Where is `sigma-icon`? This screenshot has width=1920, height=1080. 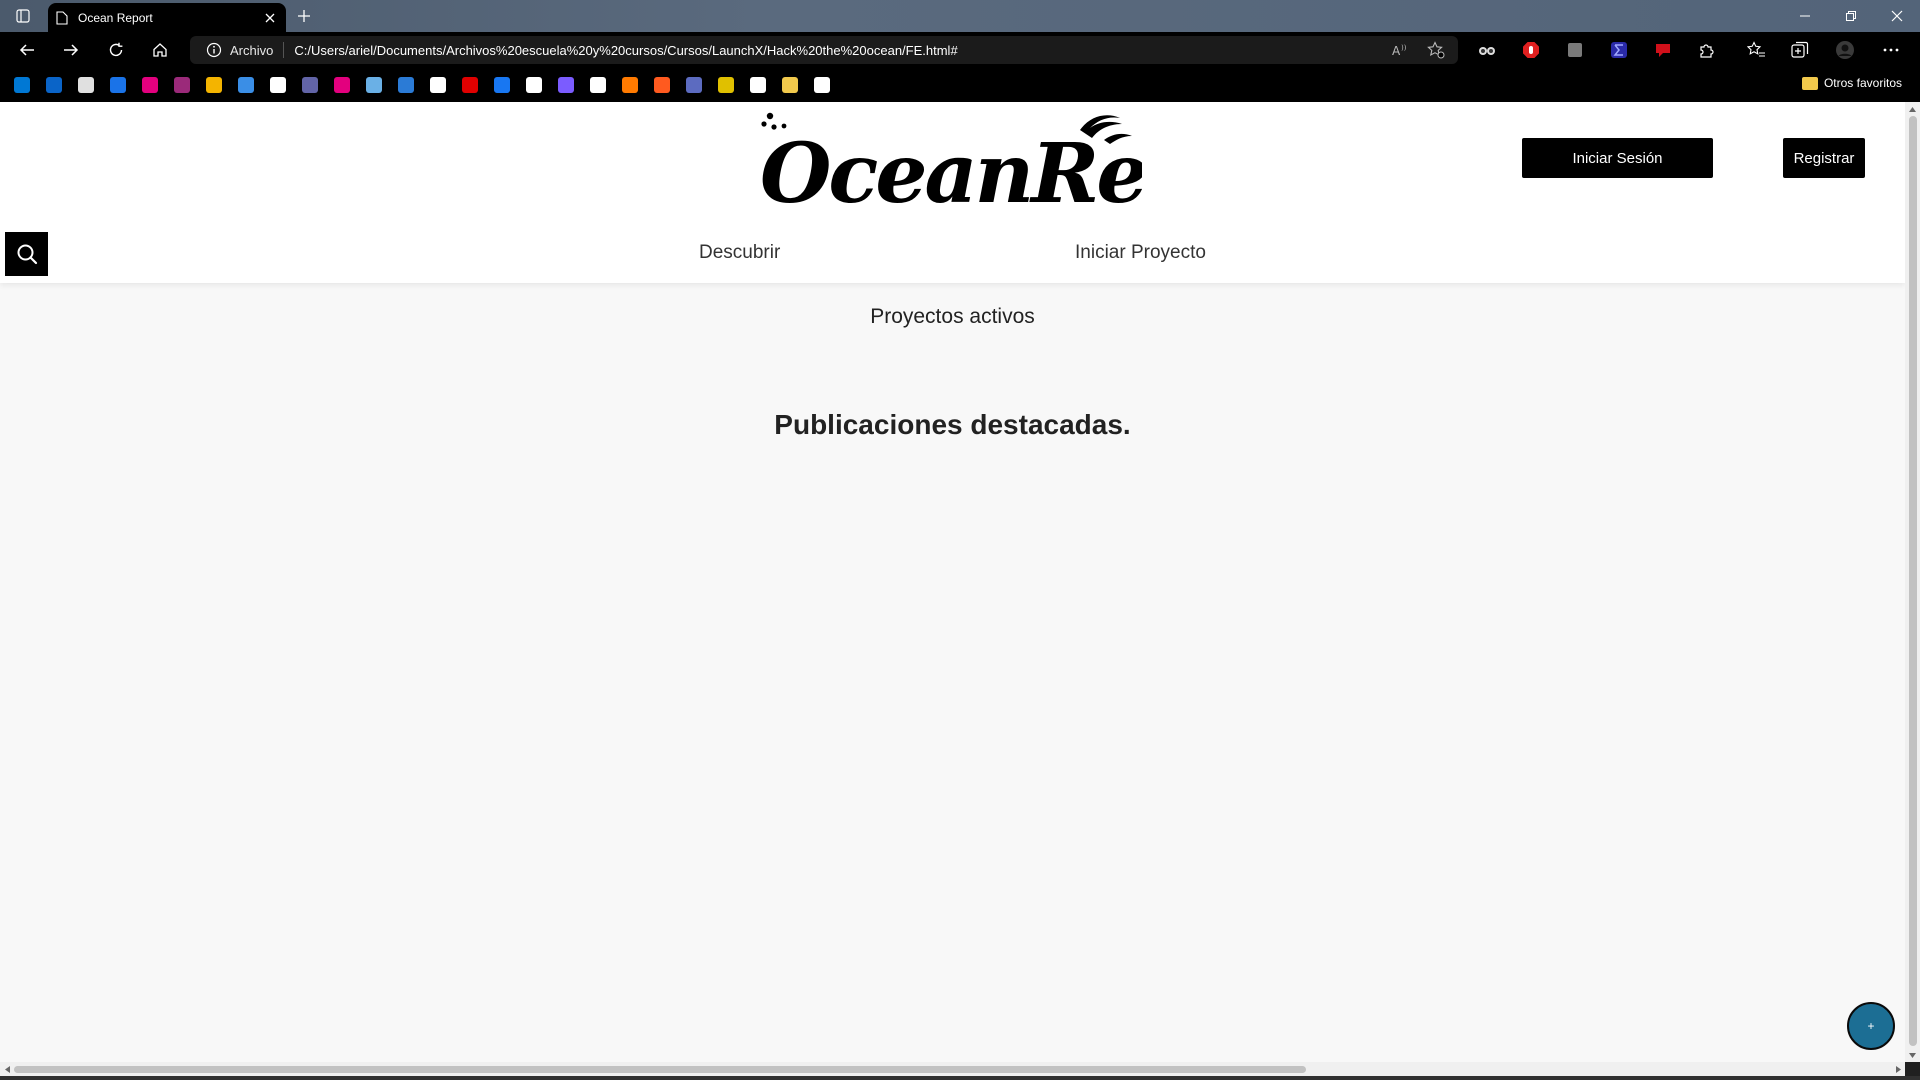 sigma-icon is located at coordinates (1619, 50).